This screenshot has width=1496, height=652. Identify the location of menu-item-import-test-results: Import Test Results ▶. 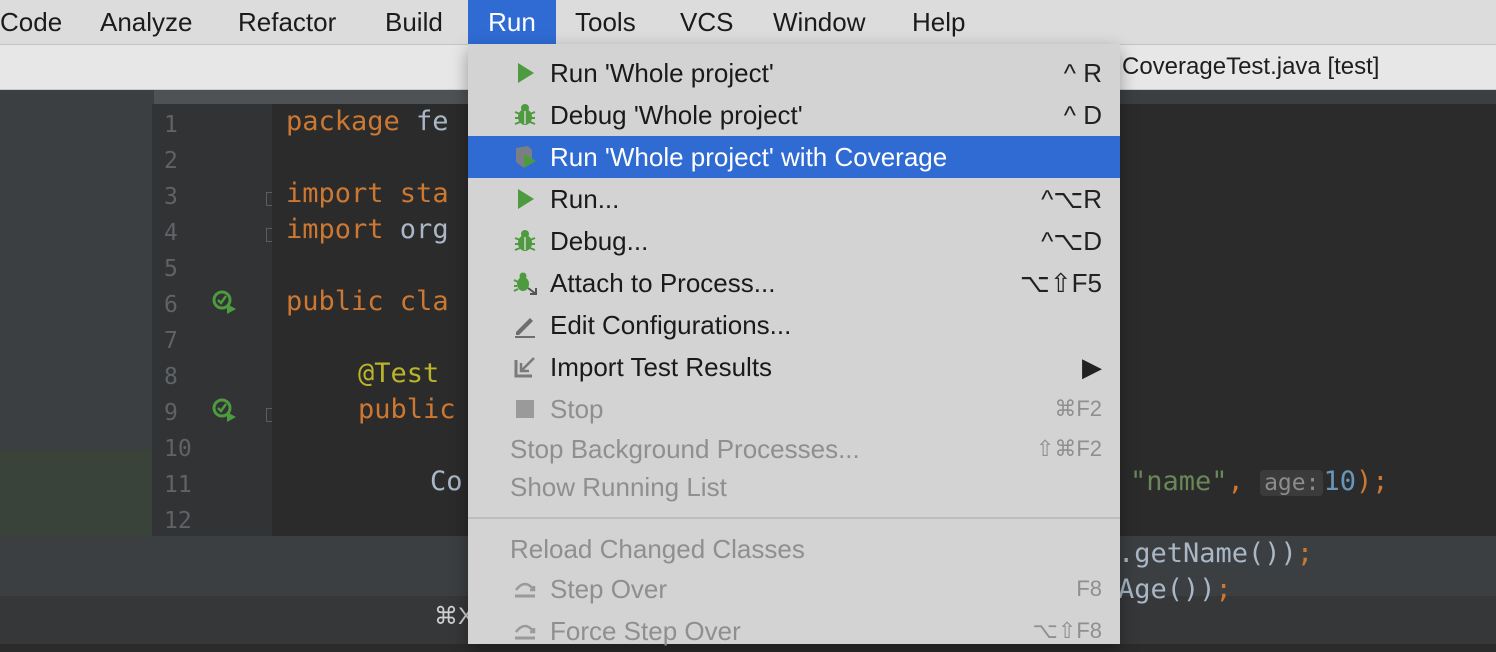
(794, 367).